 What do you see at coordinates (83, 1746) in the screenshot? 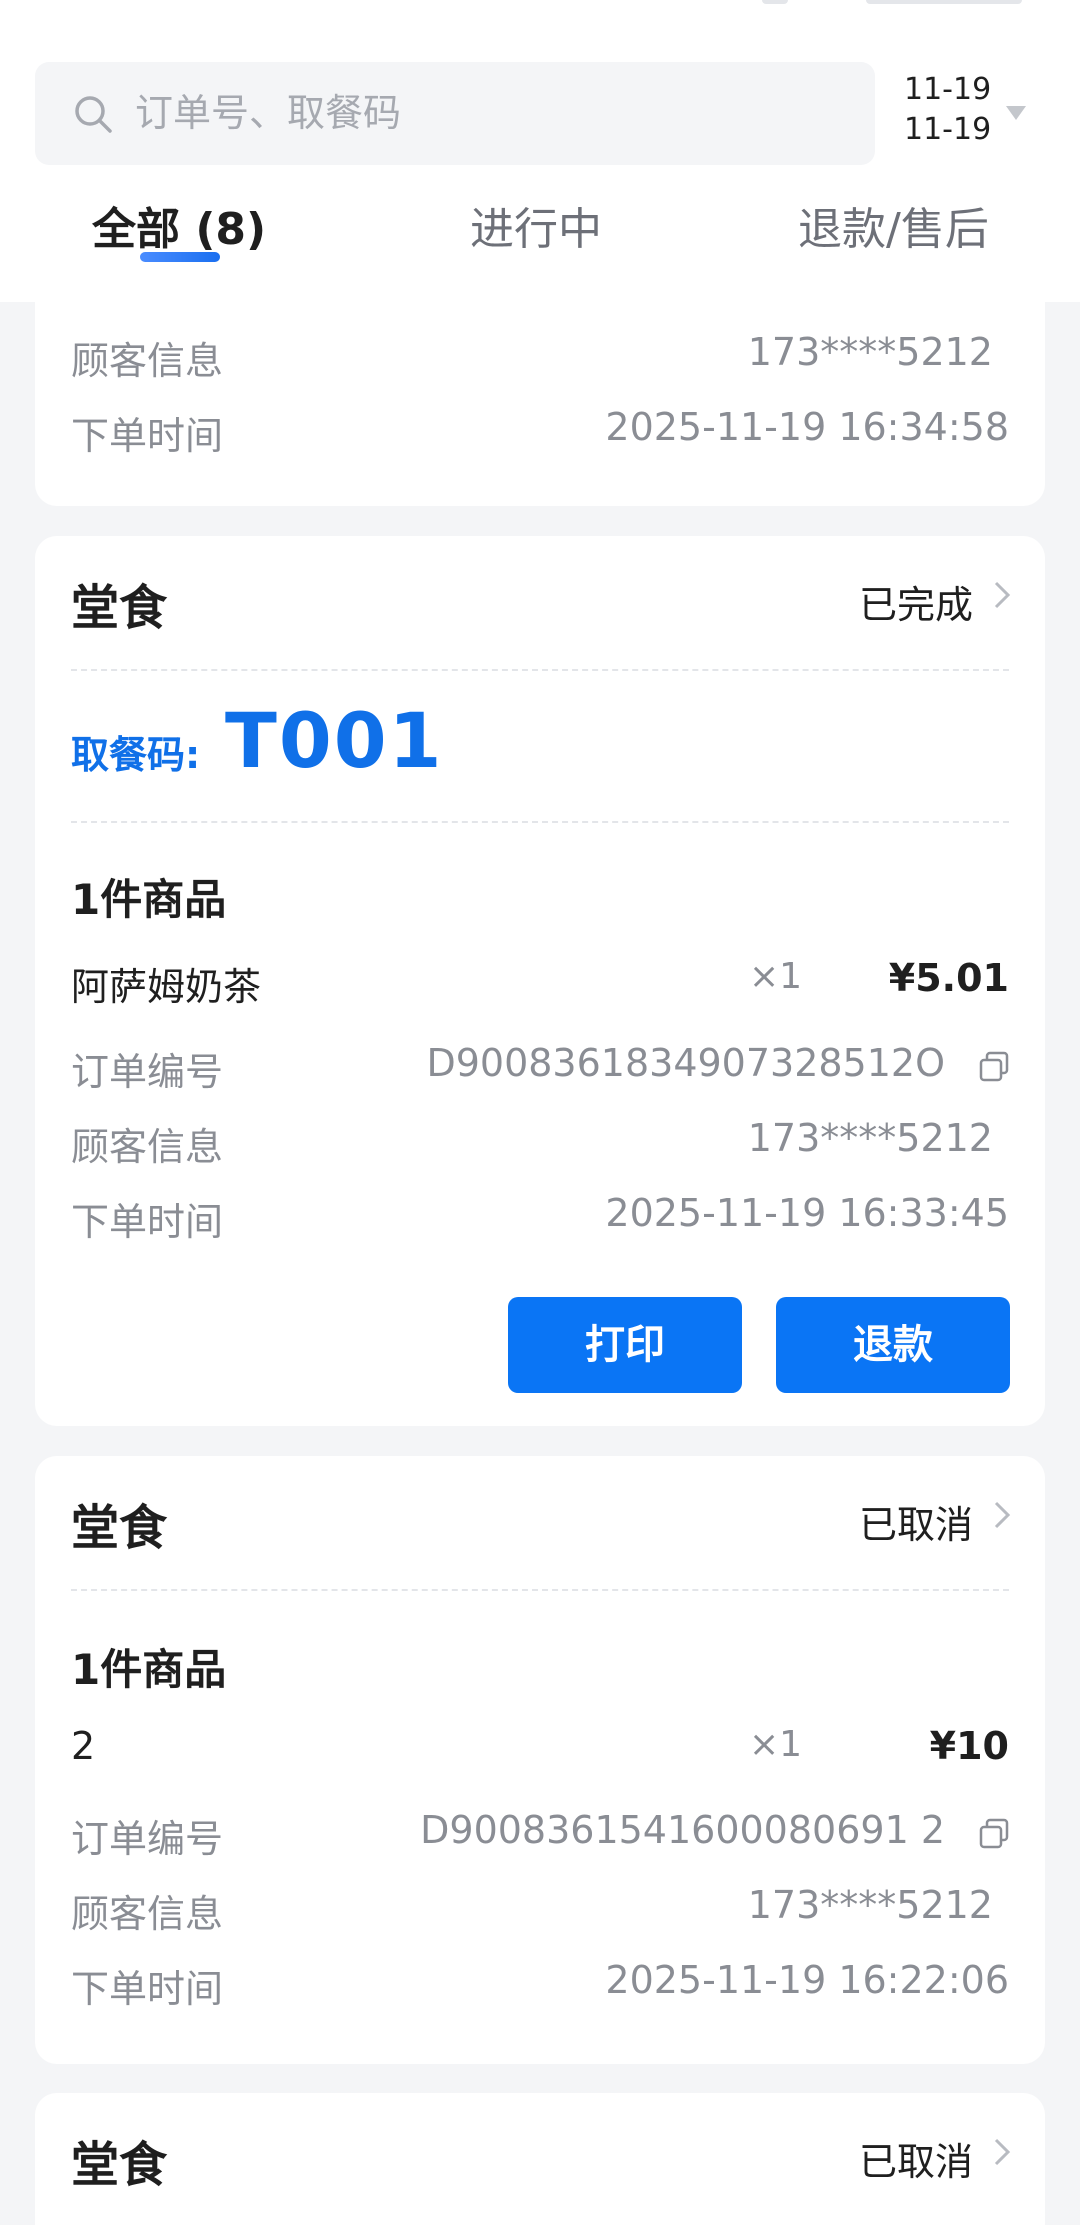
I see `item-name: 2` at bounding box center [83, 1746].